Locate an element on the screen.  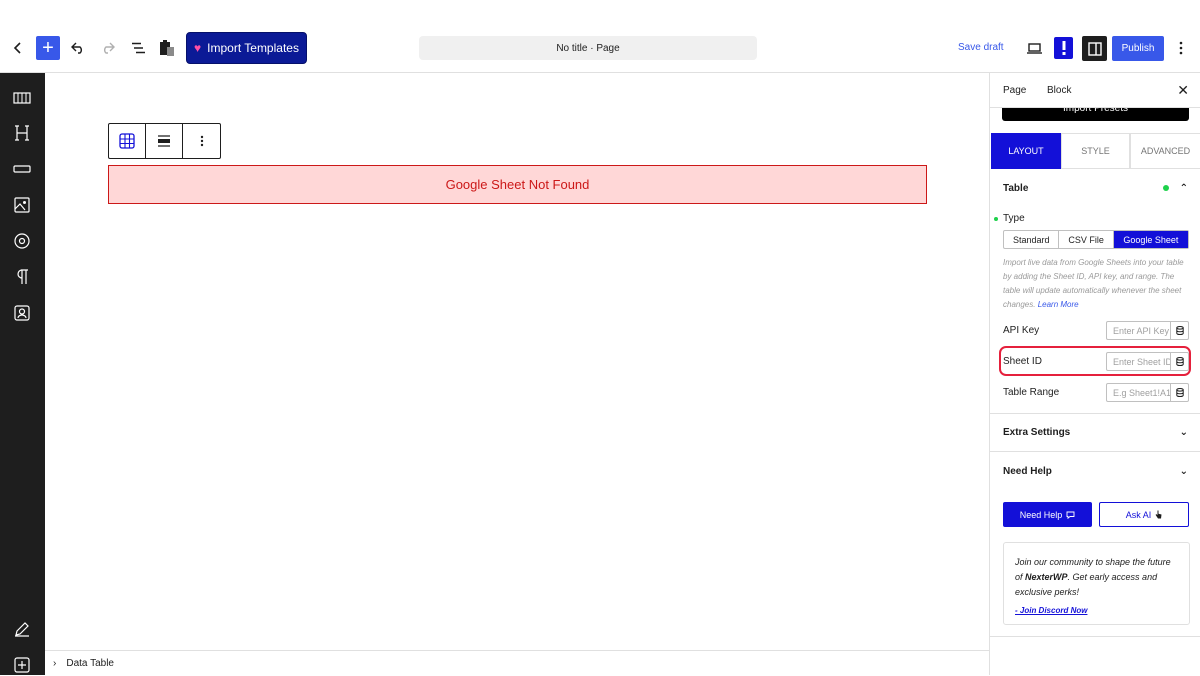
document-title-bar: No title · Page is located at coordinates (588, 48).